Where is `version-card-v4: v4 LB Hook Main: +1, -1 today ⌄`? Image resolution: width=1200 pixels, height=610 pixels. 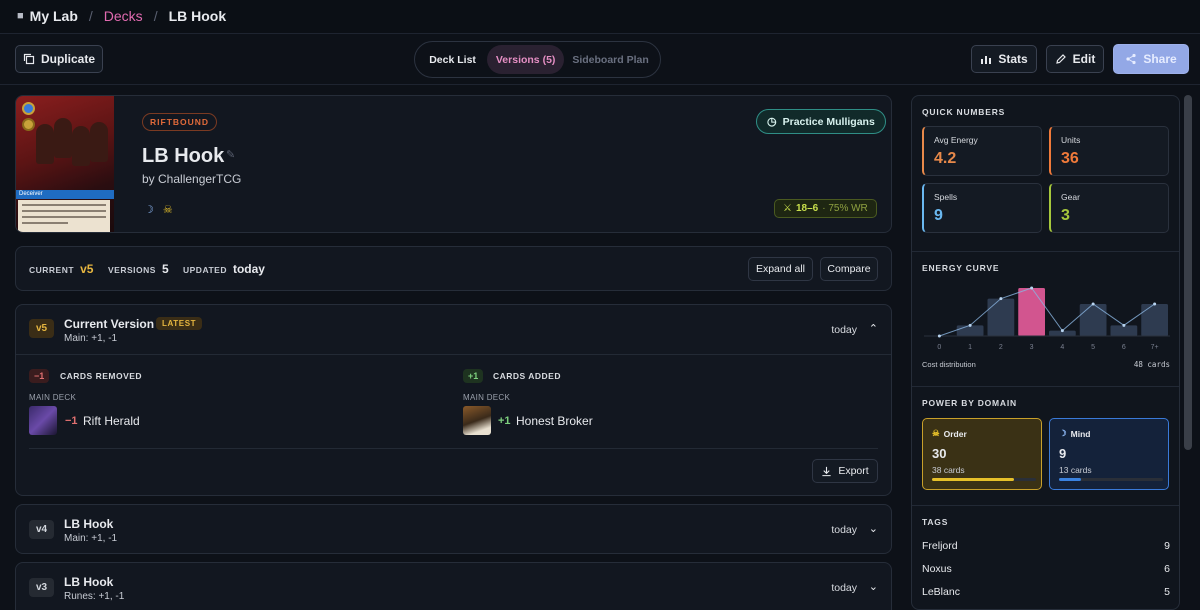
version-card-v4: v4 LB Hook Main: +1, -1 today ⌄ is located at coordinates (453, 529).